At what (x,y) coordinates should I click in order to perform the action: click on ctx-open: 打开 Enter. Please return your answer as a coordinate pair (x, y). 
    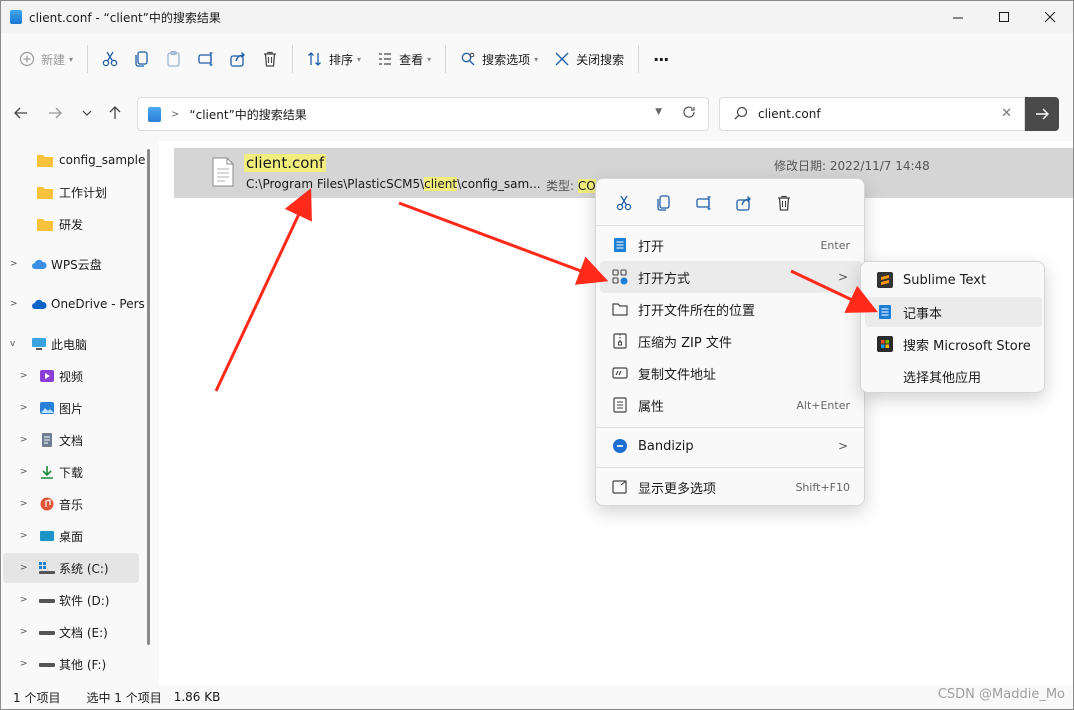
    Looking at the image, I should click on (731, 245).